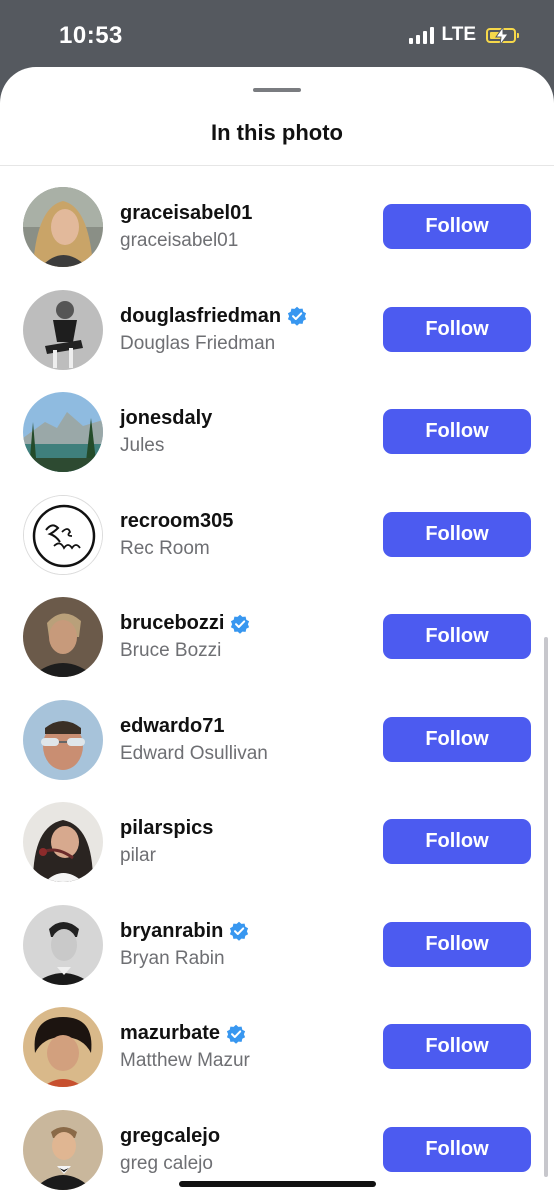 This screenshot has height=1200, width=554. What do you see at coordinates (277, 546) in the screenshot?
I see `list-item: recroom305 Rec Room Follow` at bounding box center [277, 546].